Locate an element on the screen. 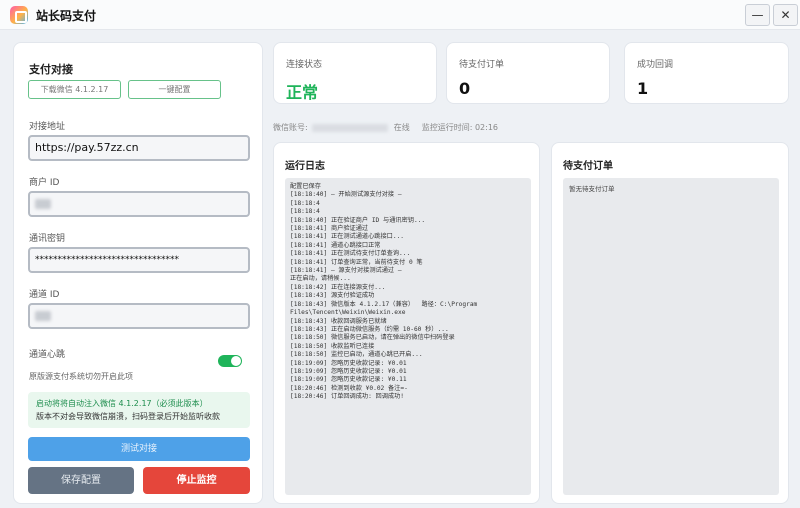 The width and height of the screenshot is (800, 508). channel-id-input is located at coordinates (139, 316).